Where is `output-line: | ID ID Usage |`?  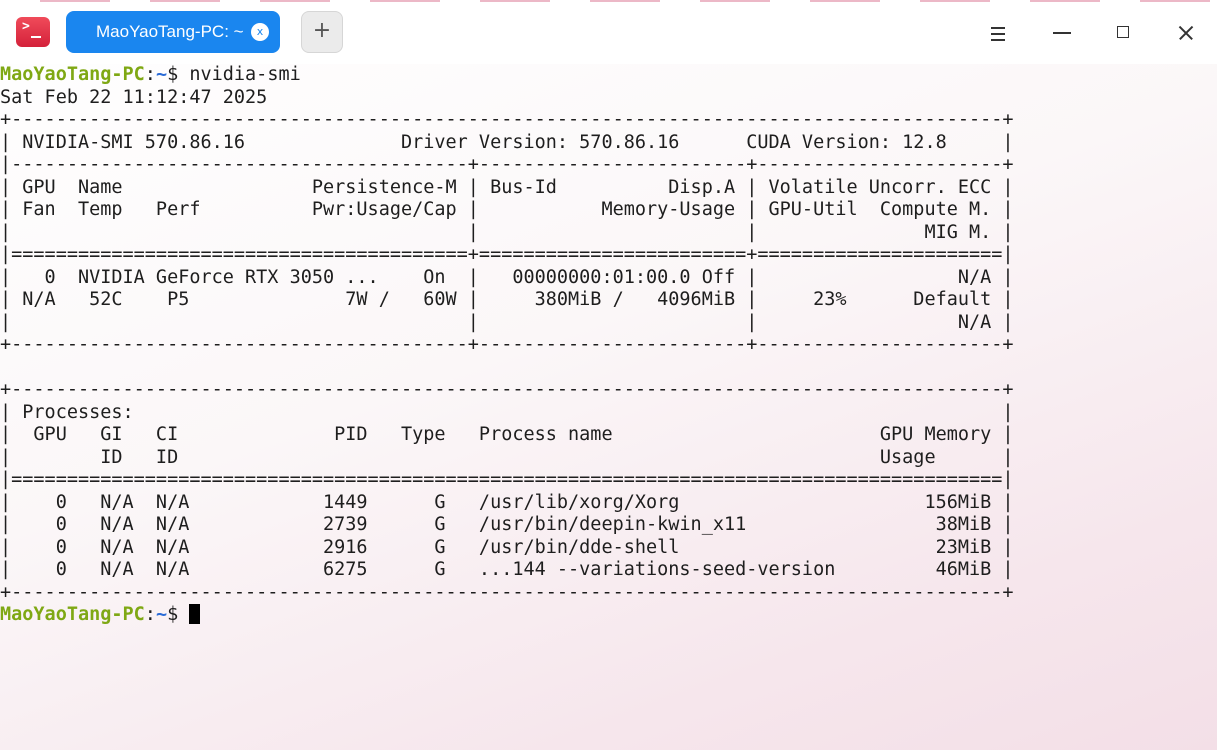
output-line: | ID ID Usage | is located at coordinates (507, 457).